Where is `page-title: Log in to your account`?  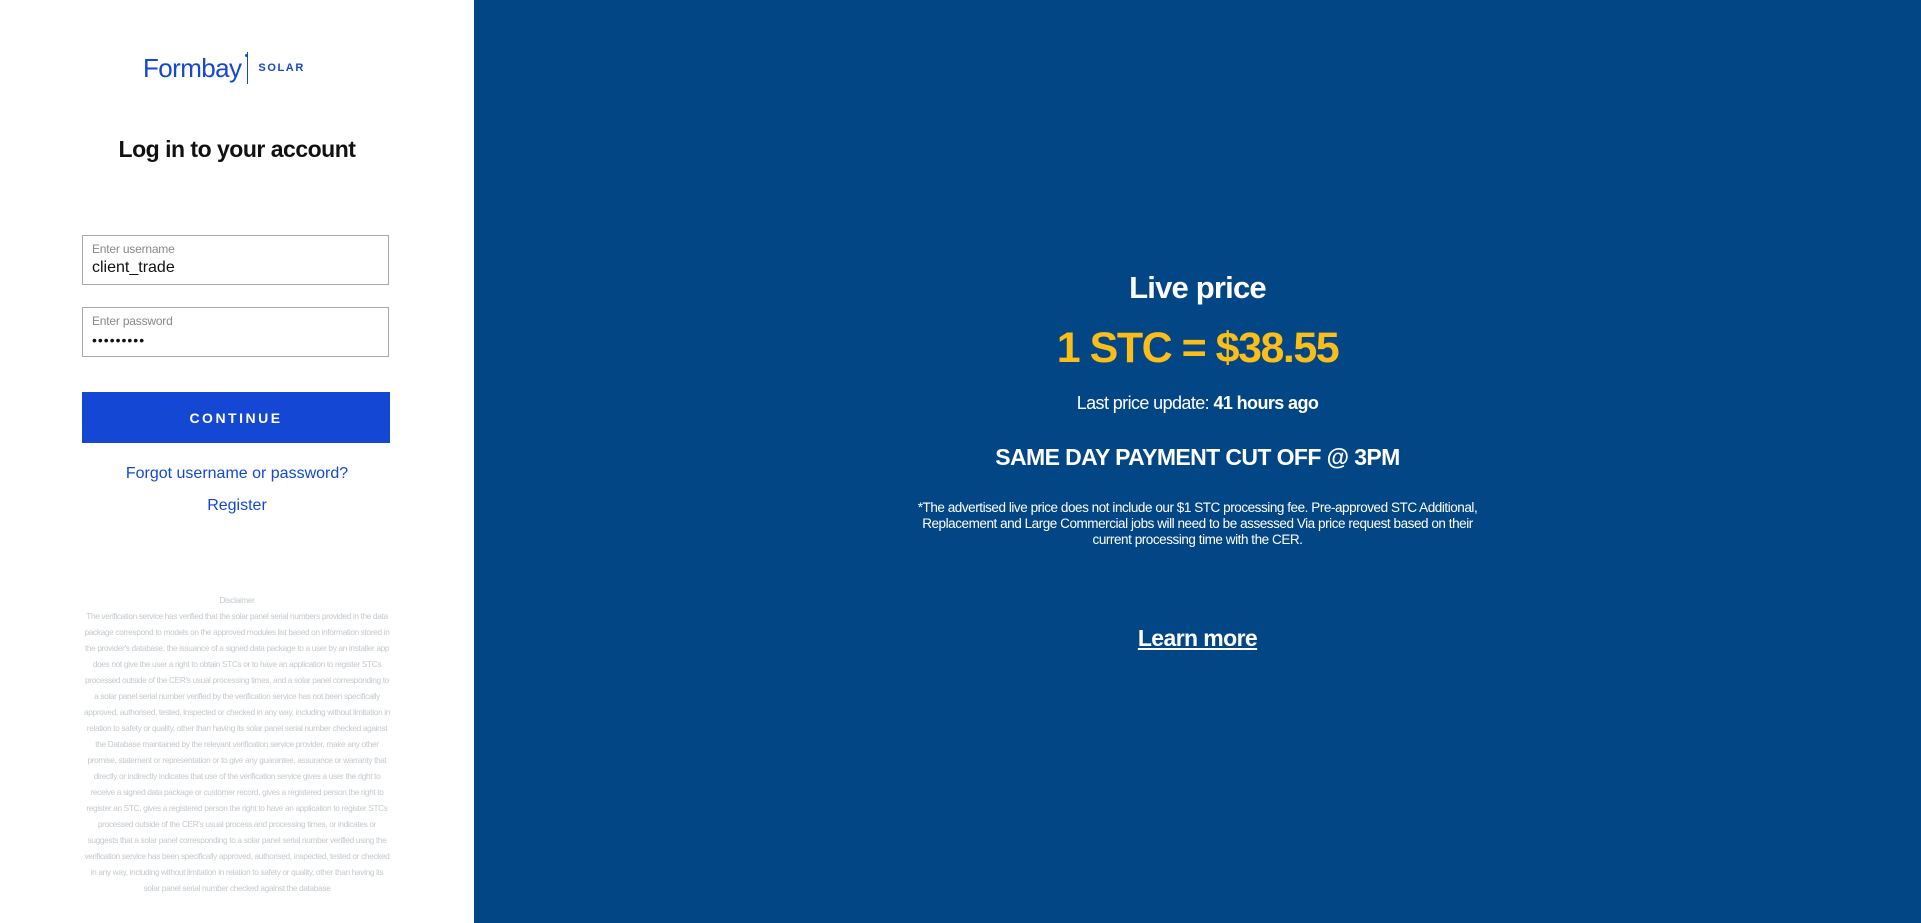
page-title: Log in to your account is located at coordinates (237, 149).